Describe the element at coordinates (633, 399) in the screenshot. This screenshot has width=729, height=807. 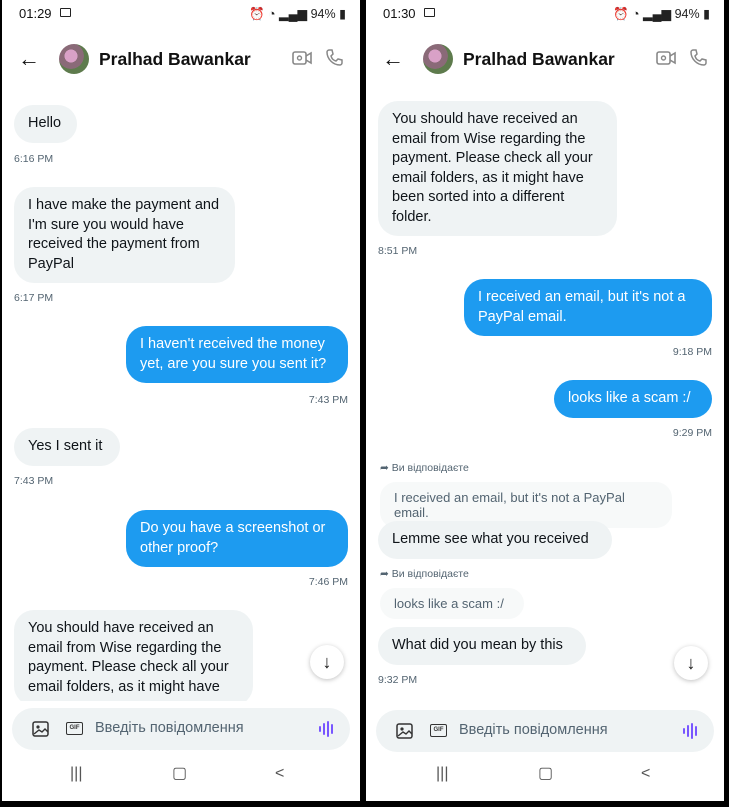
I see `message-bubble-sent: looks like a scam :/` at that location.